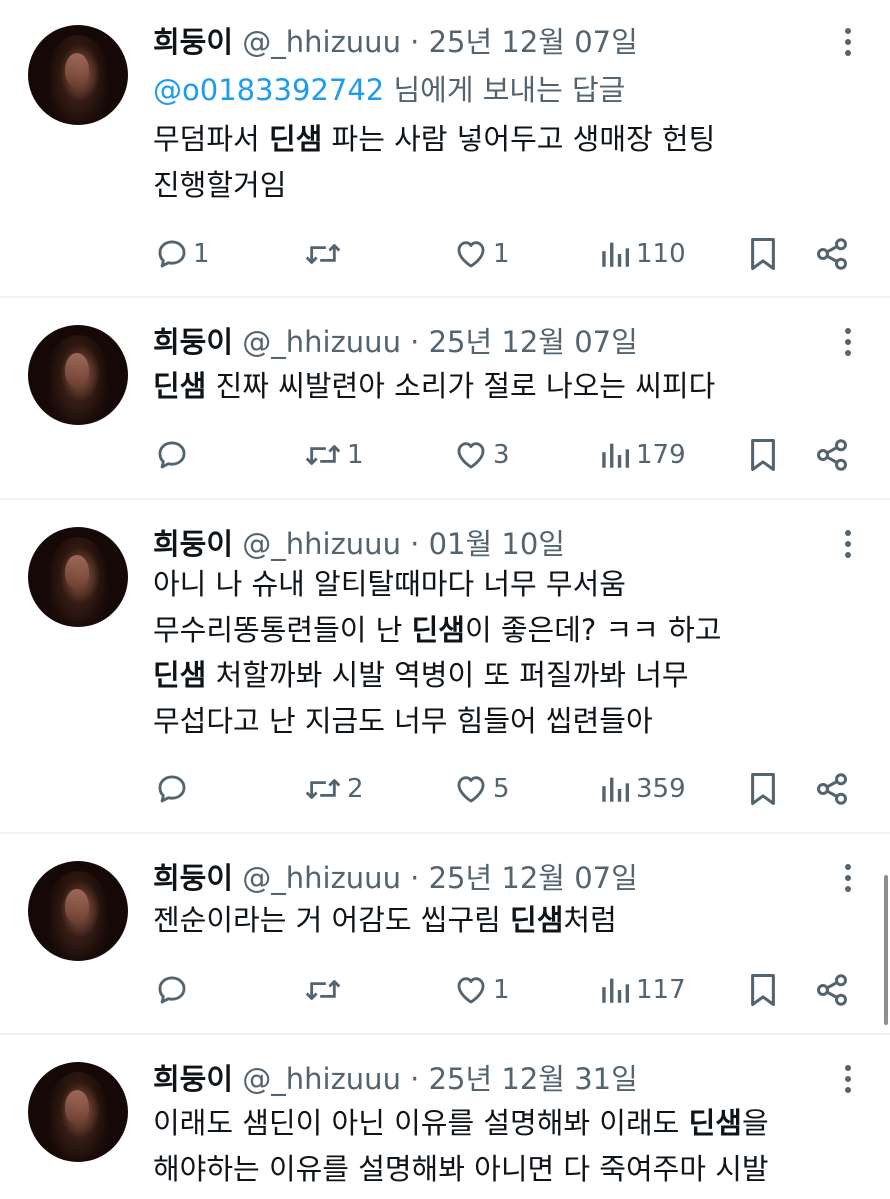 The width and height of the screenshot is (890, 1199). What do you see at coordinates (593, 629) in the screenshot?
I see `text-segment: 이 좋은데? ㅋㅋ 하고` at bounding box center [593, 629].